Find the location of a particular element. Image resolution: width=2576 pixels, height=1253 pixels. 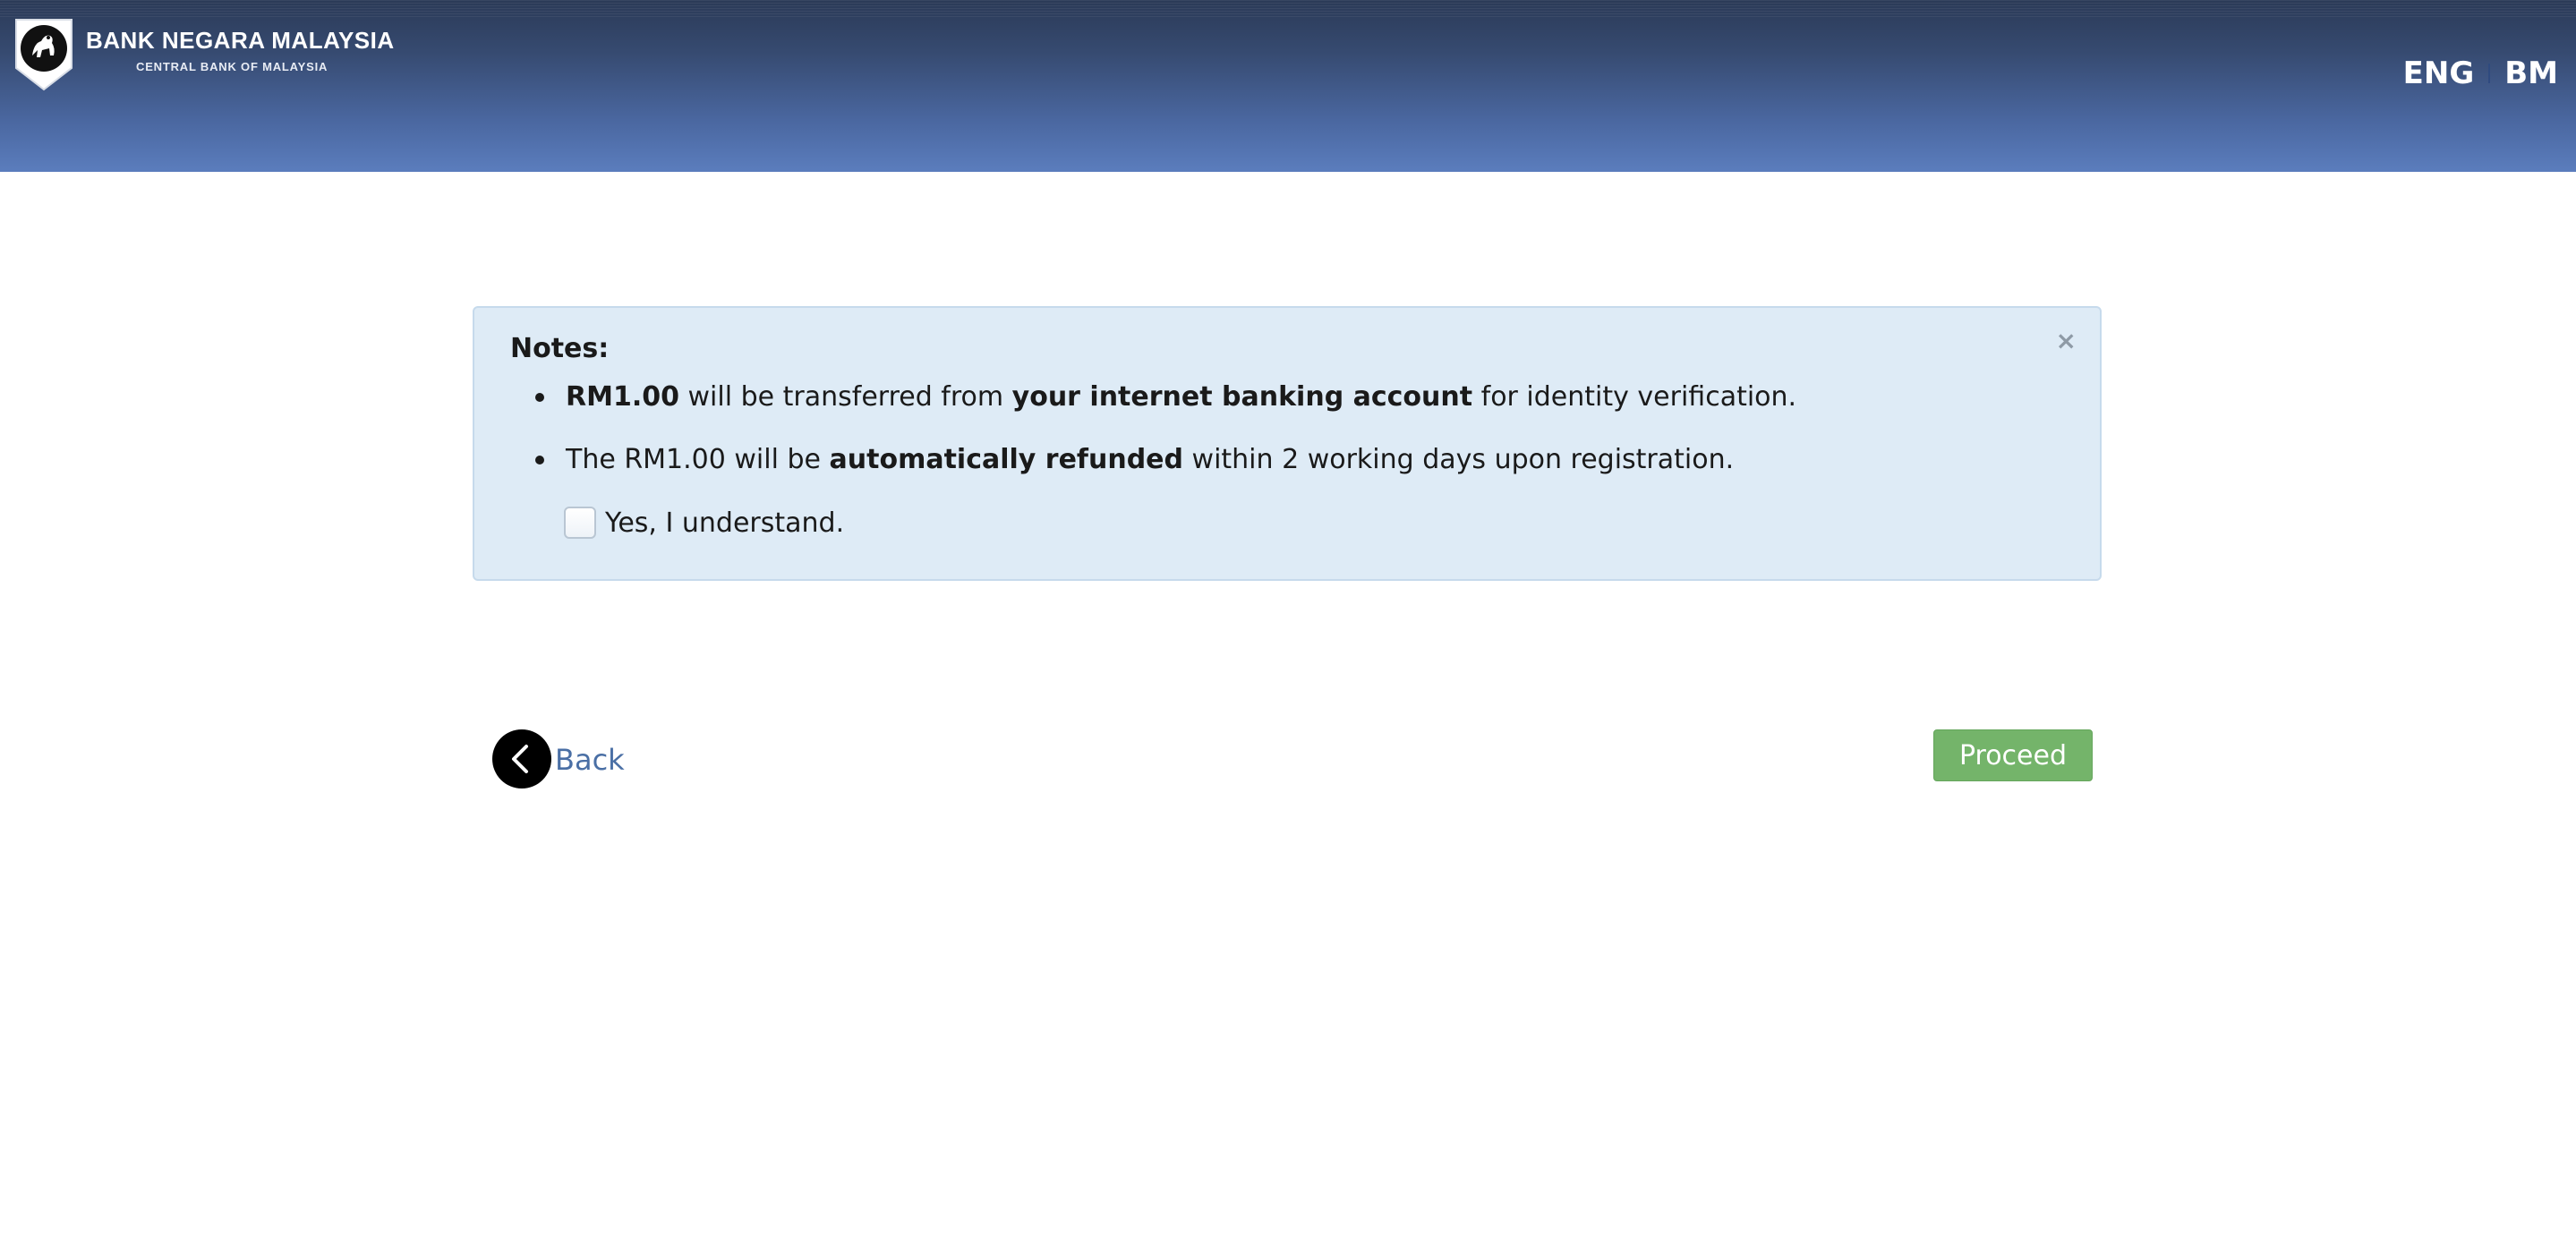

notes-title: Notes: is located at coordinates (560, 348).